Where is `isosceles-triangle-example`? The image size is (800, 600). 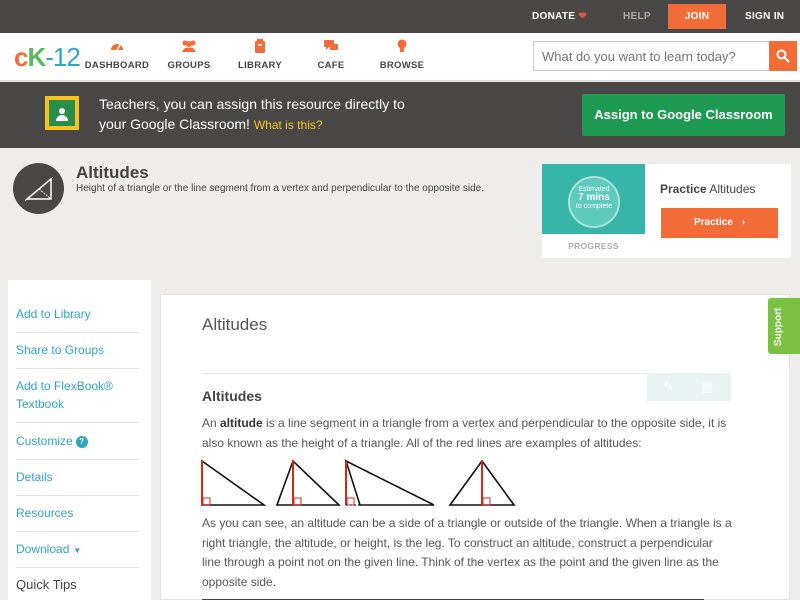
isosceles-triangle-example is located at coordinates (482, 482).